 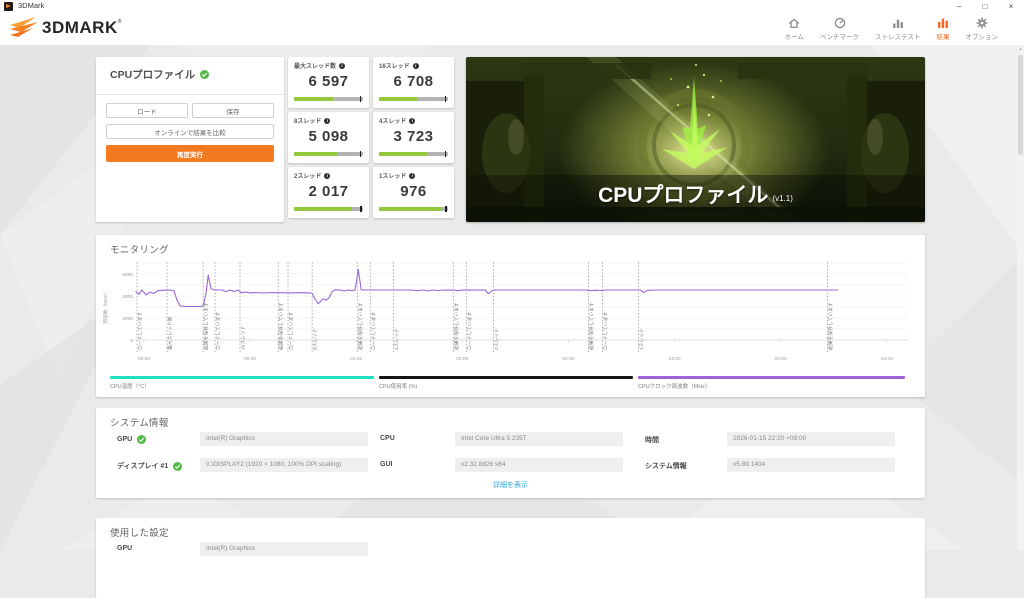 What do you see at coordinates (394, 67) in the screenshot?
I see `score-label: 16スレッド` at bounding box center [394, 67].